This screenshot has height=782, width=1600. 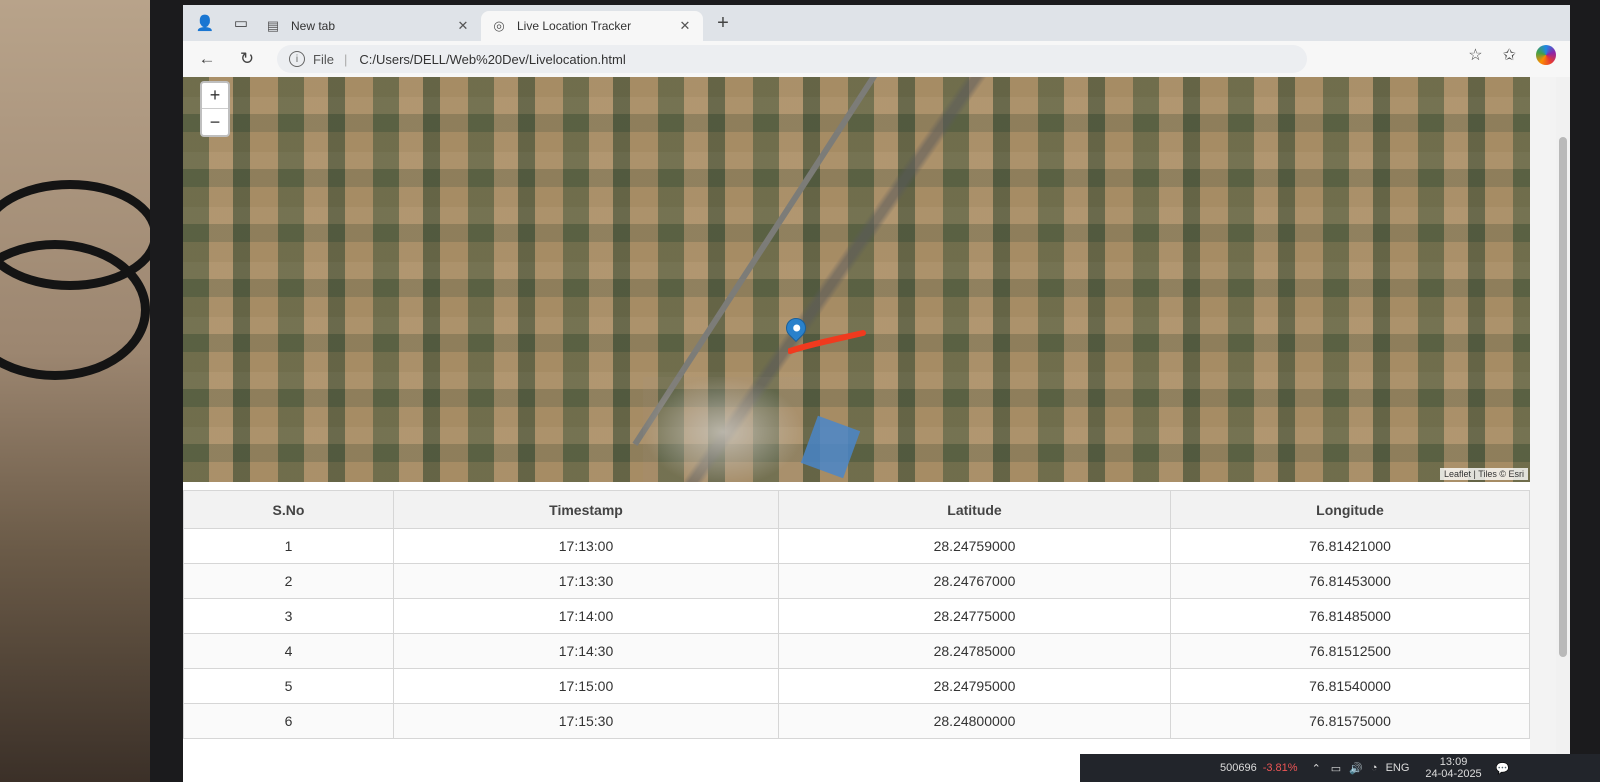 I want to click on chevron-up-icon: ⌃, so click(x=1316, y=768).